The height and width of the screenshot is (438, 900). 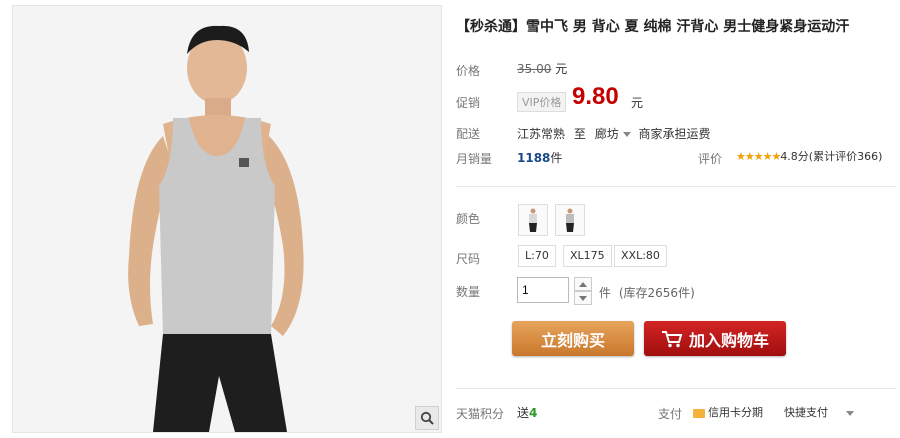 I want to click on promo-price: 9.80, so click(x=595, y=96).